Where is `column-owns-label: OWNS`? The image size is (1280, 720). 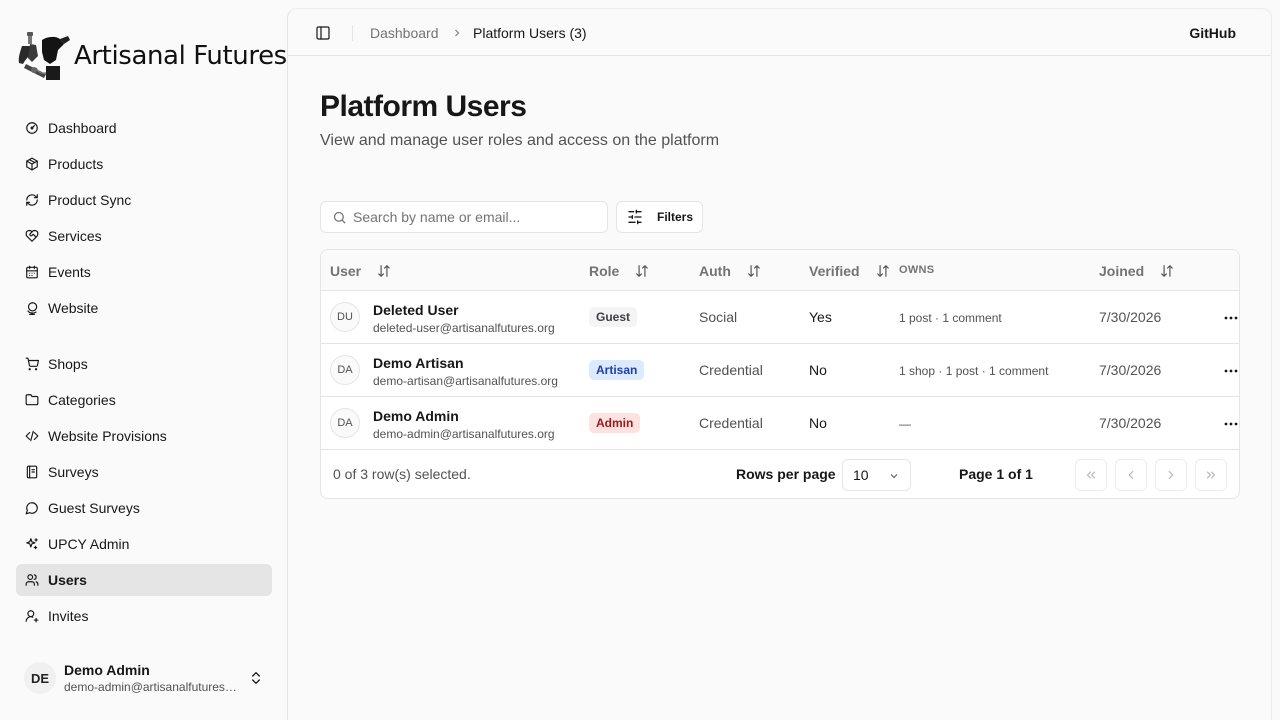 column-owns-label: OWNS is located at coordinates (917, 270).